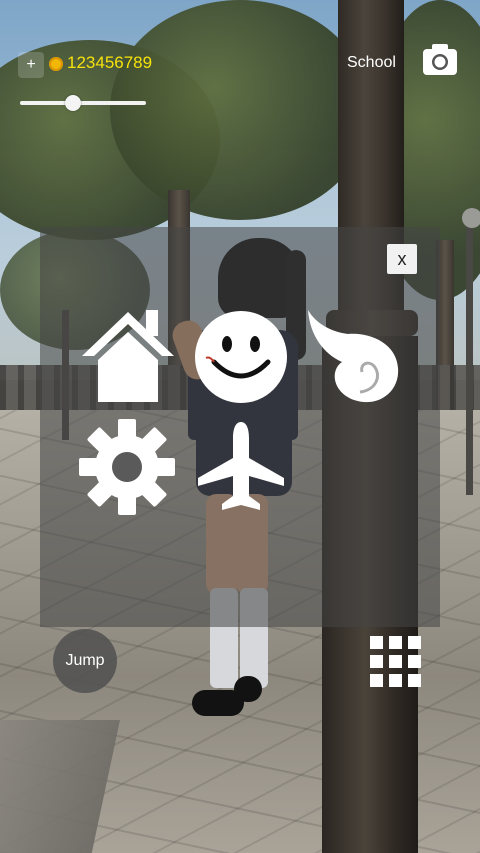 The image size is (480, 853). I want to click on grid-menu-icon, so click(396, 662).